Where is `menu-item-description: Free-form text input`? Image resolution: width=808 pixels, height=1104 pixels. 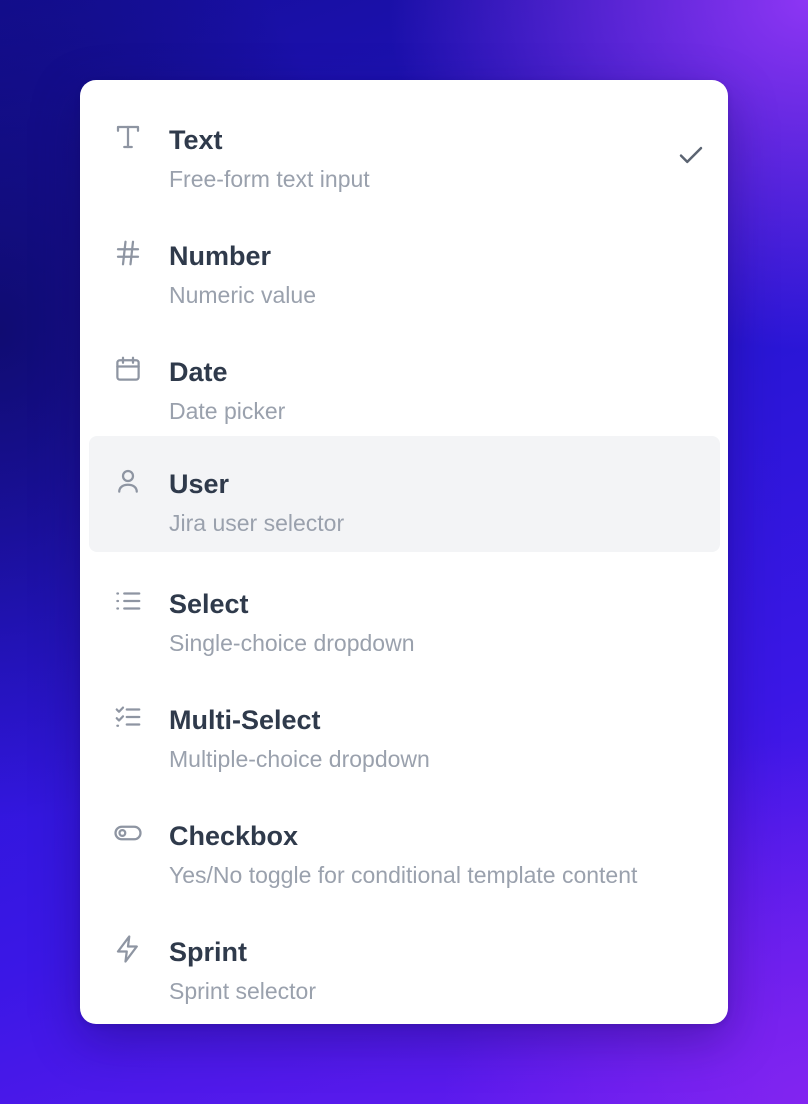 menu-item-description: Free-form text input is located at coordinates (269, 179).